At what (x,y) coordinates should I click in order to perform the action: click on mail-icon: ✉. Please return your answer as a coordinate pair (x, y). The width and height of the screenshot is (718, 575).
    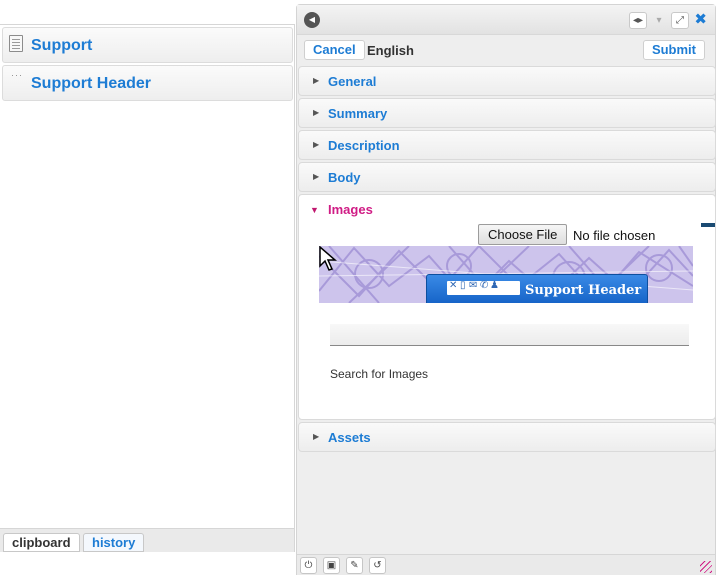
    Looking at the image, I should click on (473, 285).